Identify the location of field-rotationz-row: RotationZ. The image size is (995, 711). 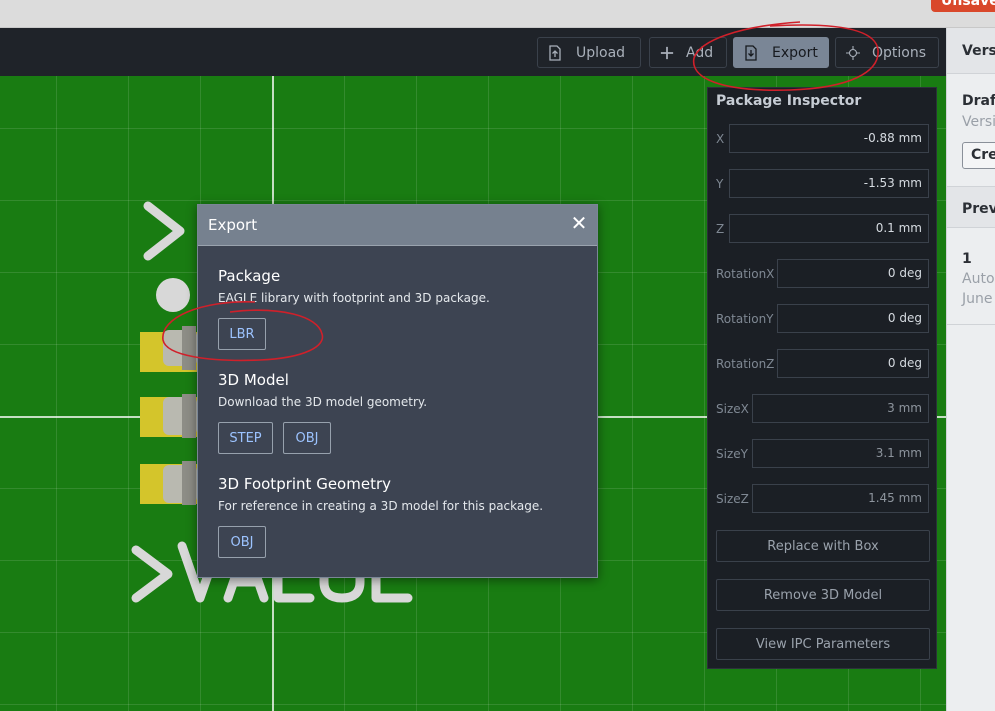
(745, 364).